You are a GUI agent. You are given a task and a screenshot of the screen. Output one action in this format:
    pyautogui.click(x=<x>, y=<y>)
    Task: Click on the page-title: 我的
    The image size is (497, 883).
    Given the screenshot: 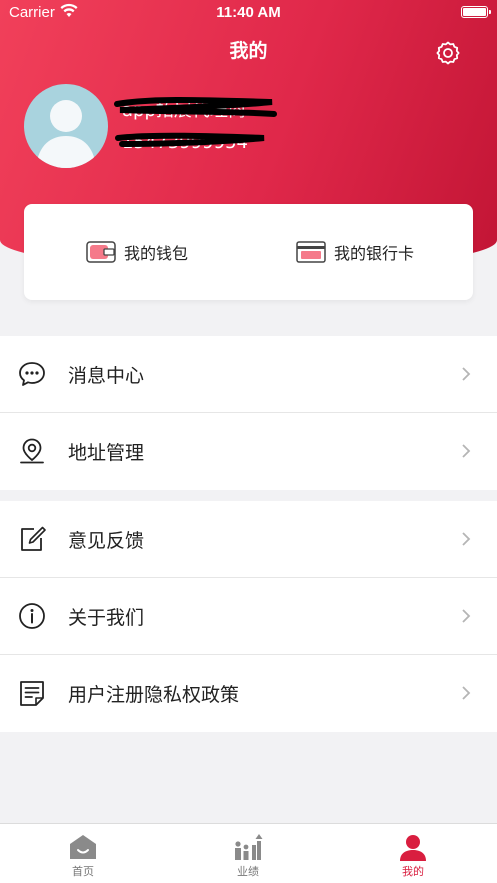 What is the action you would take?
    pyautogui.click(x=248, y=51)
    